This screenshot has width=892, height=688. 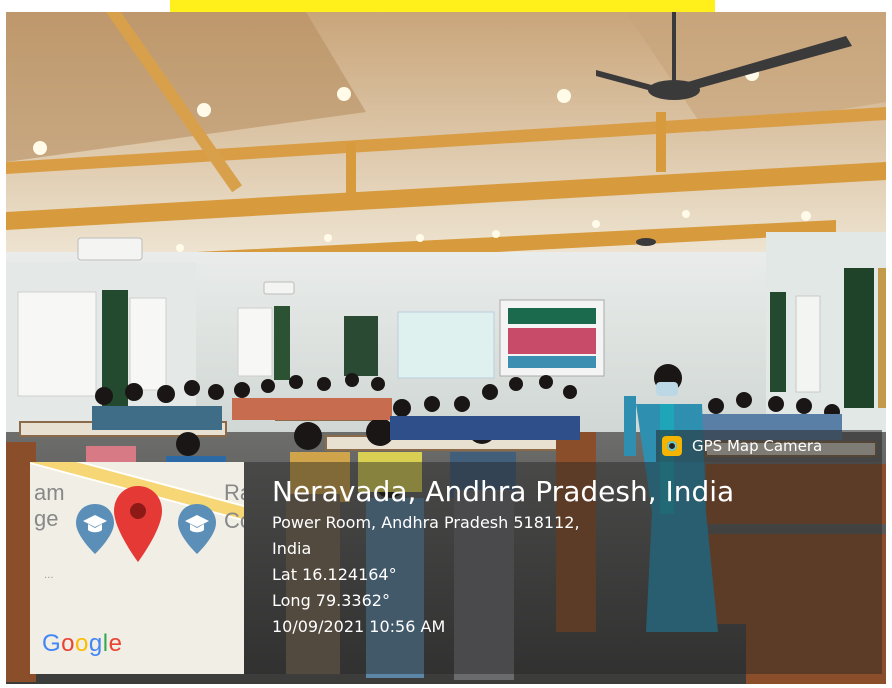 What do you see at coordinates (52, 643) in the screenshot?
I see `google-letter: G` at bounding box center [52, 643].